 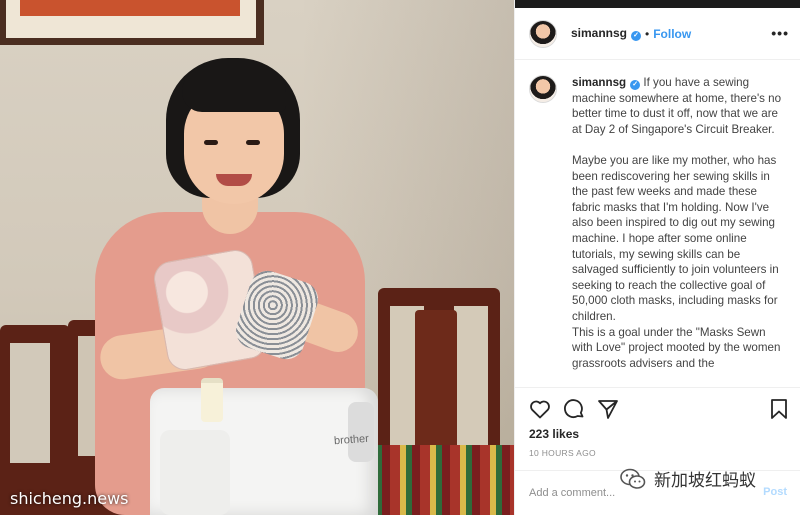 I want to click on caption-username: simannsg ✓, so click(x=606, y=83).